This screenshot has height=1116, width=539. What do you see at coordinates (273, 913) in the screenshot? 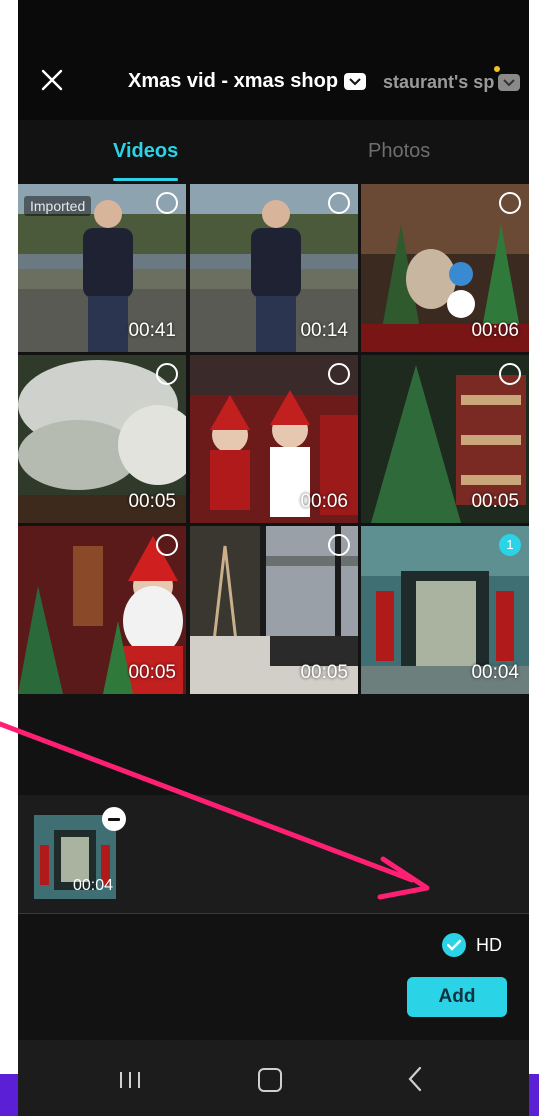
I see `divider` at bounding box center [273, 913].